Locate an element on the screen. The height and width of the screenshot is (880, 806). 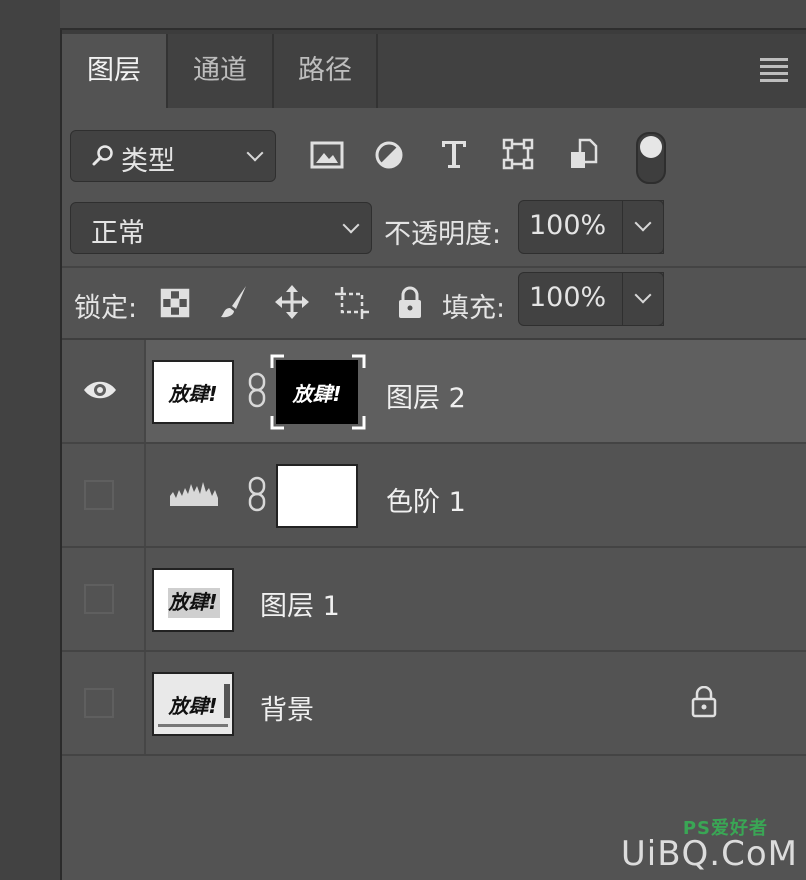
lock-artboard-icon is located at coordinates (352, 303).